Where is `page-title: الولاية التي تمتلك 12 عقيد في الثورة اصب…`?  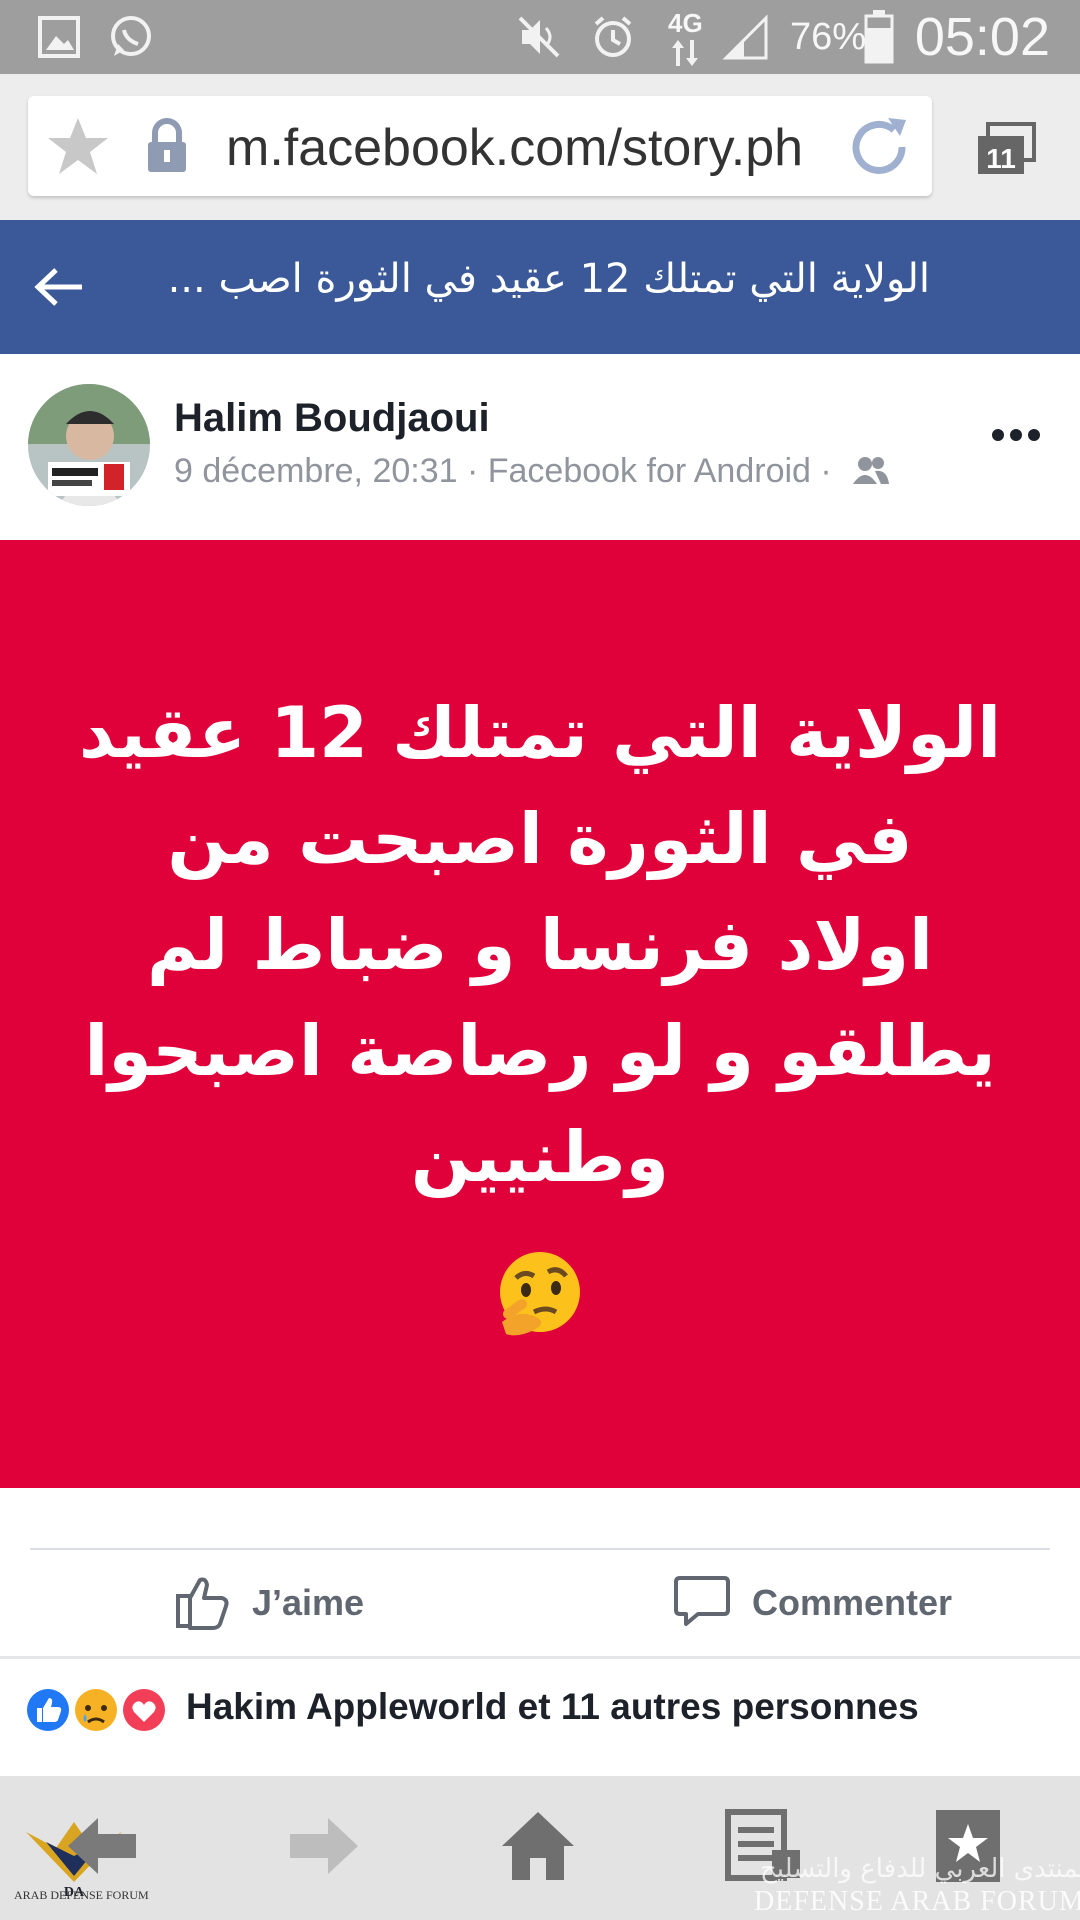 page-title: الولاية التي تمتلك 12 عقيد في الثورة اصب… is located at coordinates (548, 279).